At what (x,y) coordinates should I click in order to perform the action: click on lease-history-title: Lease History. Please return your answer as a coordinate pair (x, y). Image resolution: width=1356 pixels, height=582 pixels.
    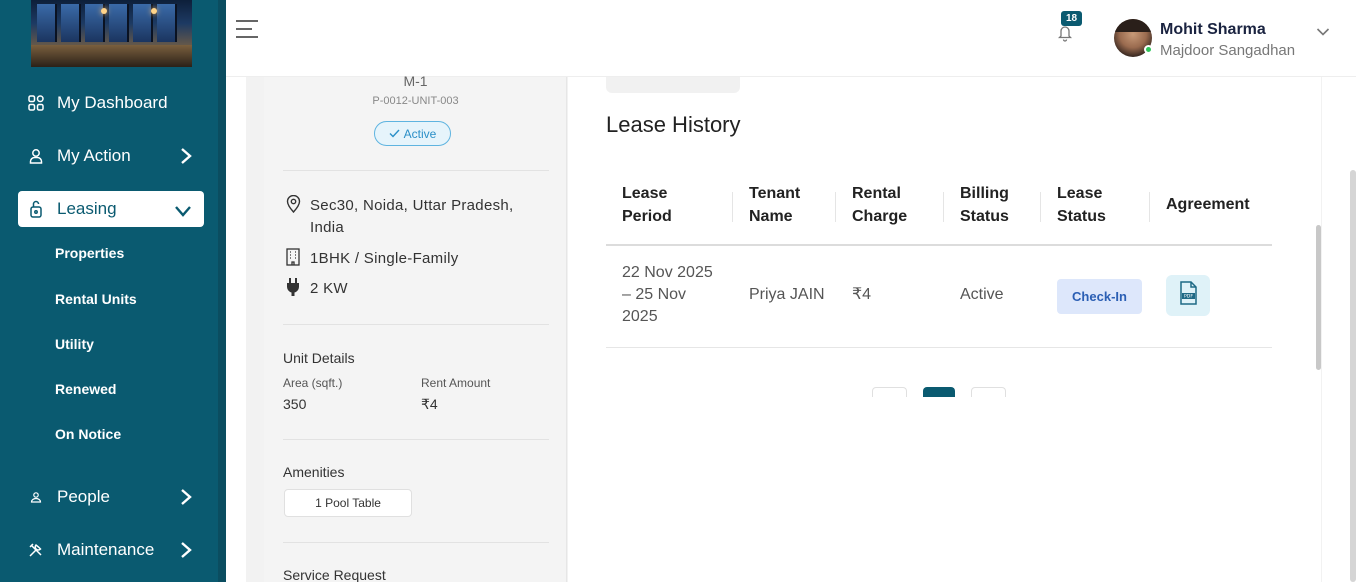
    Looking at the image, I should click on (673, 124).